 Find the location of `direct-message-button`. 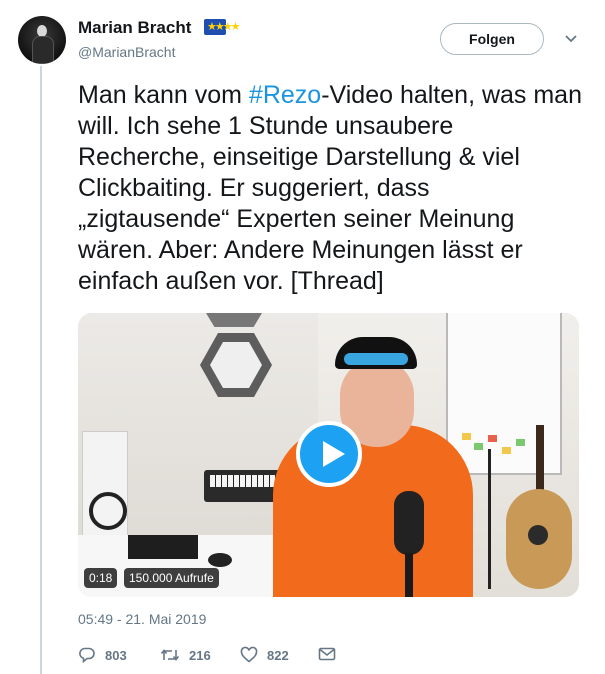

direct-message-button is located at coordinates (331, 654).